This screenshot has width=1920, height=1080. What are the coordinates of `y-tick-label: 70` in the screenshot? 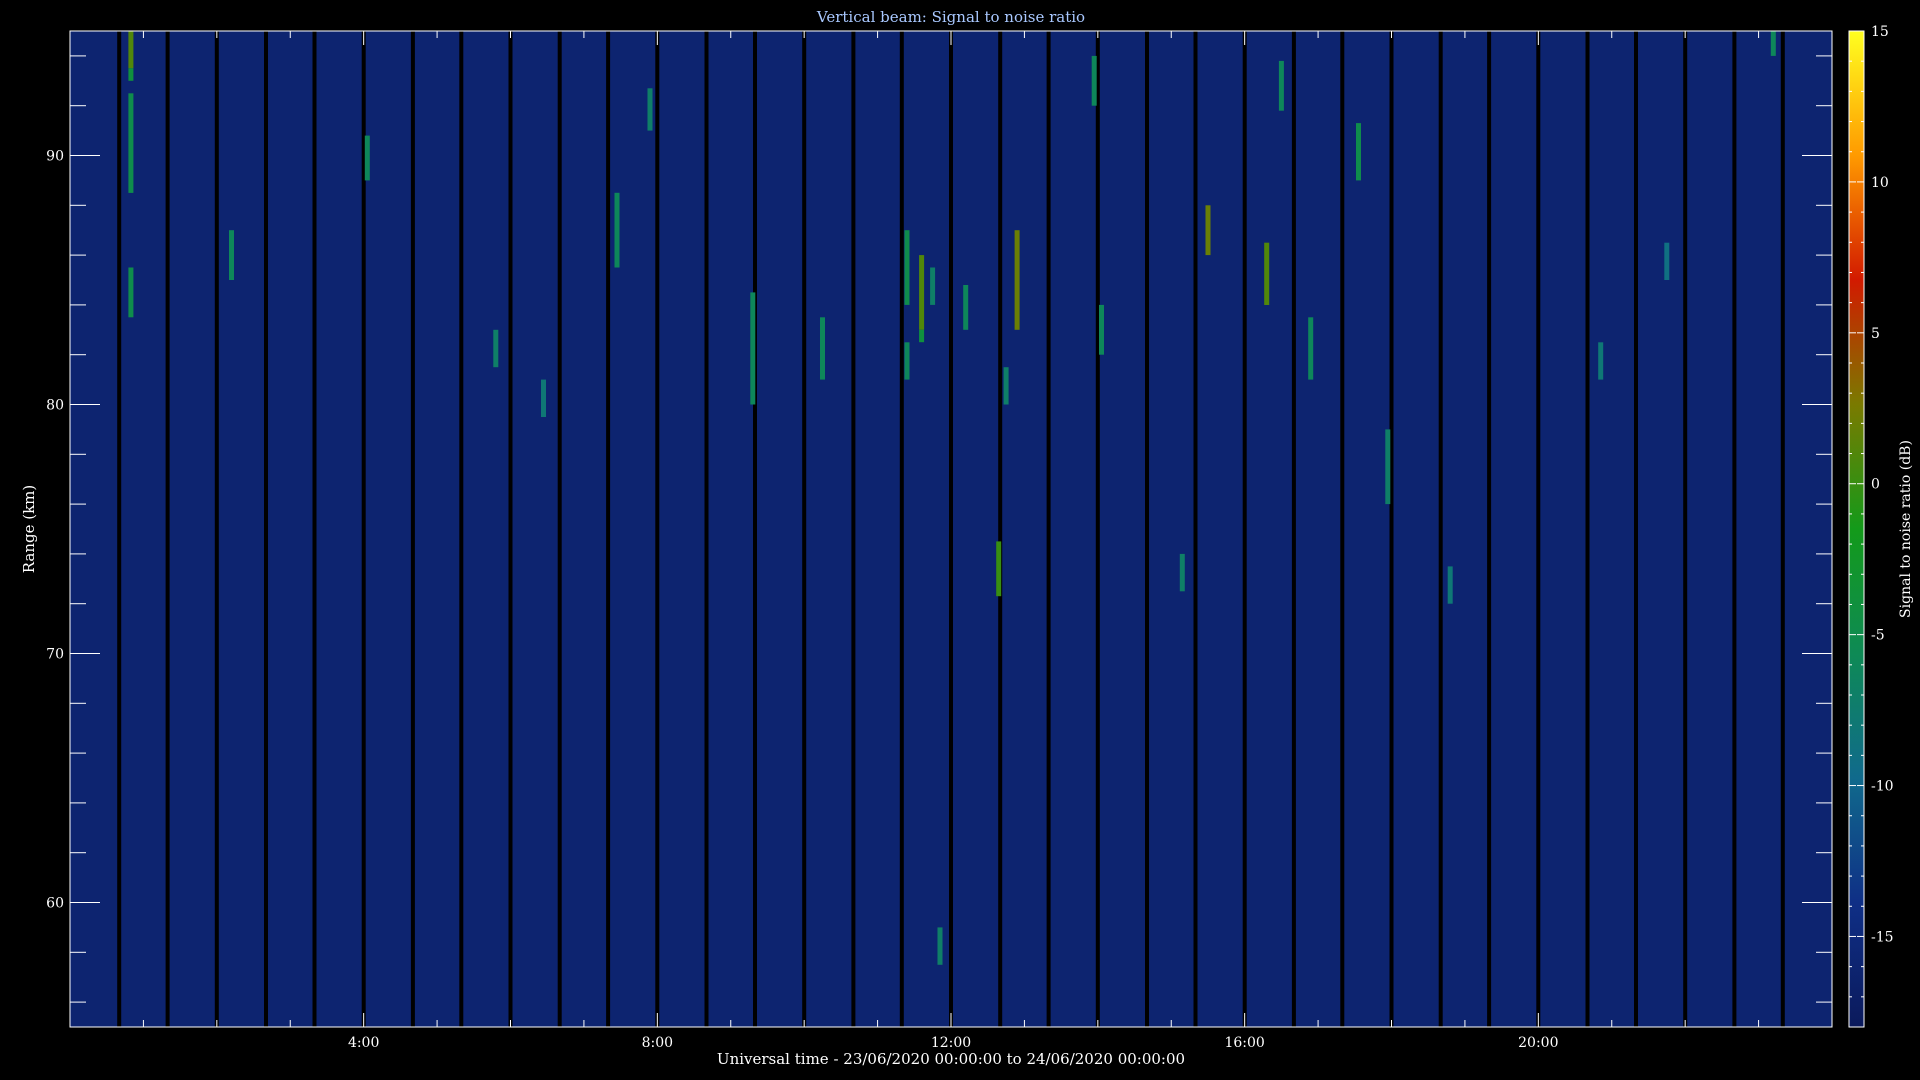 It's located at (55, 655).